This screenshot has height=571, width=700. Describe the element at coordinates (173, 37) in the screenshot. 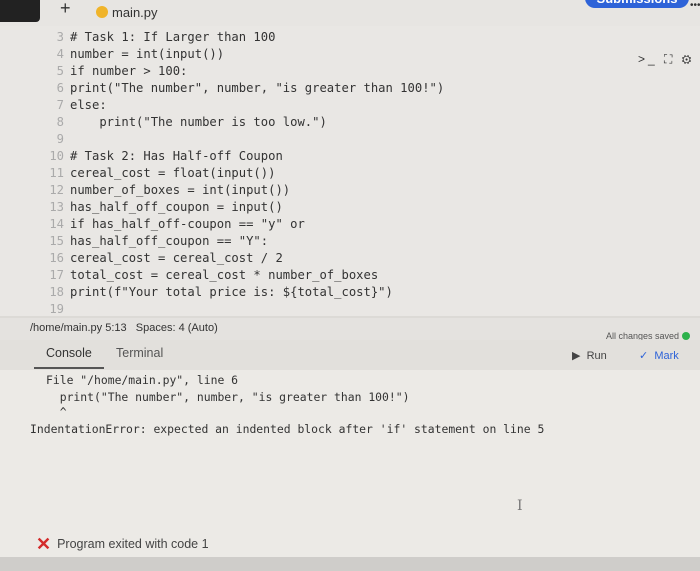

I see `code-text: # Task 1: If Larger than 100` at that location.